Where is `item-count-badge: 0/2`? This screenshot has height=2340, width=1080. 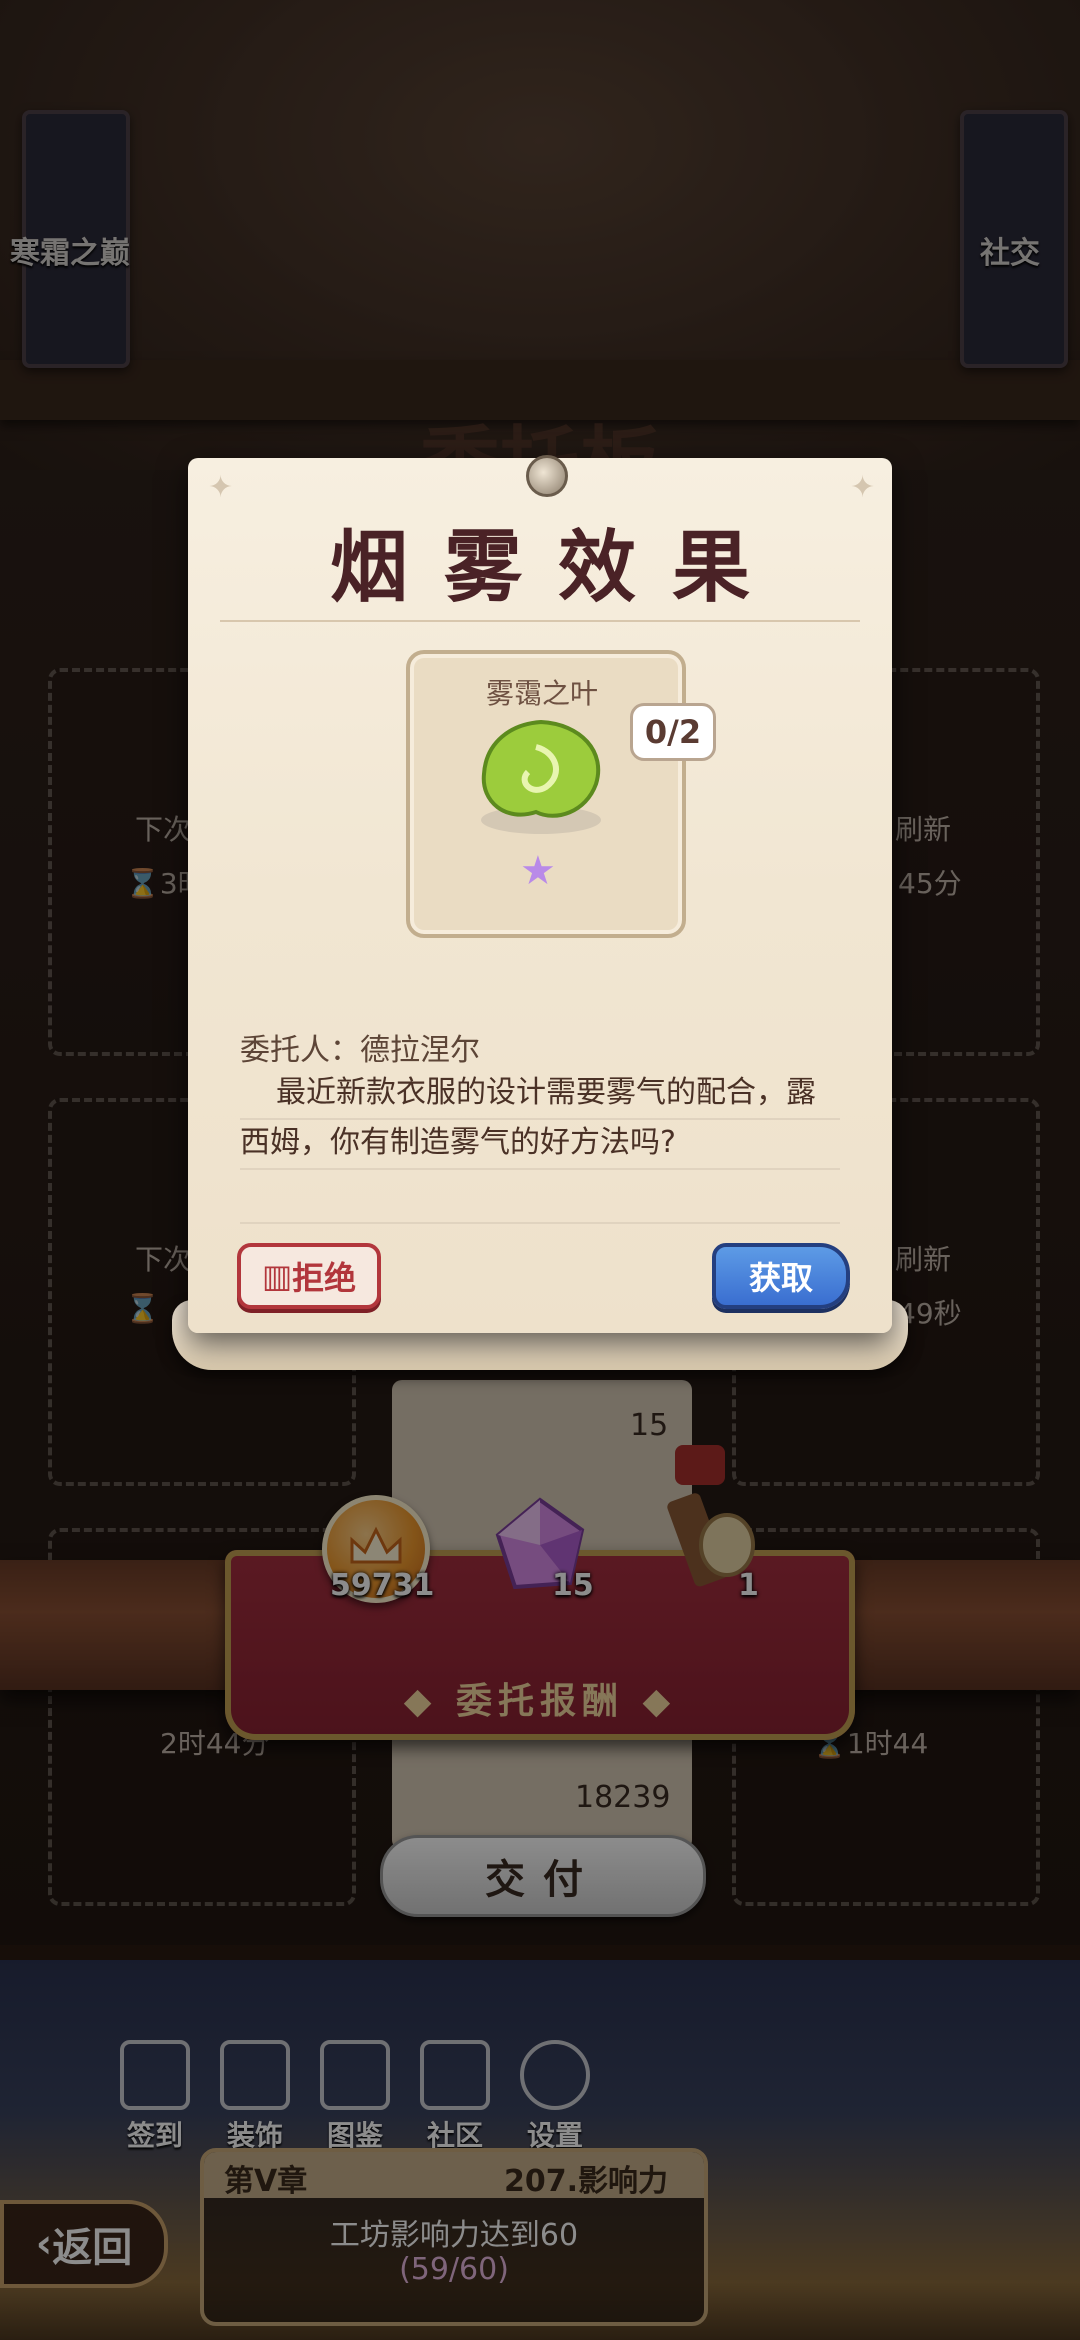
item-count-badge: 0/2 is located at coordinates (673, 732).